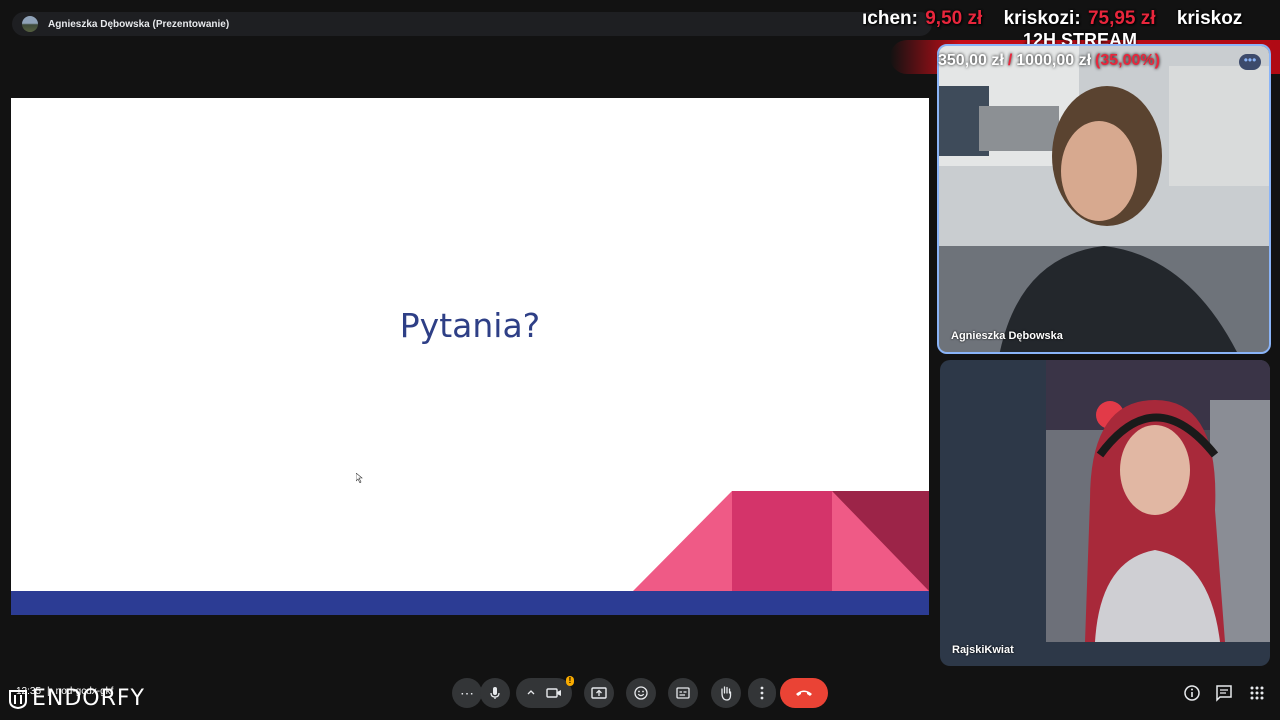 Image resolution: width=1280 pixels, height=720 pixels. What do you see at coordinates (88, 698) in the screenshot?
I see `watermark-text: ENDORFY` at bounding box center [88, 698].